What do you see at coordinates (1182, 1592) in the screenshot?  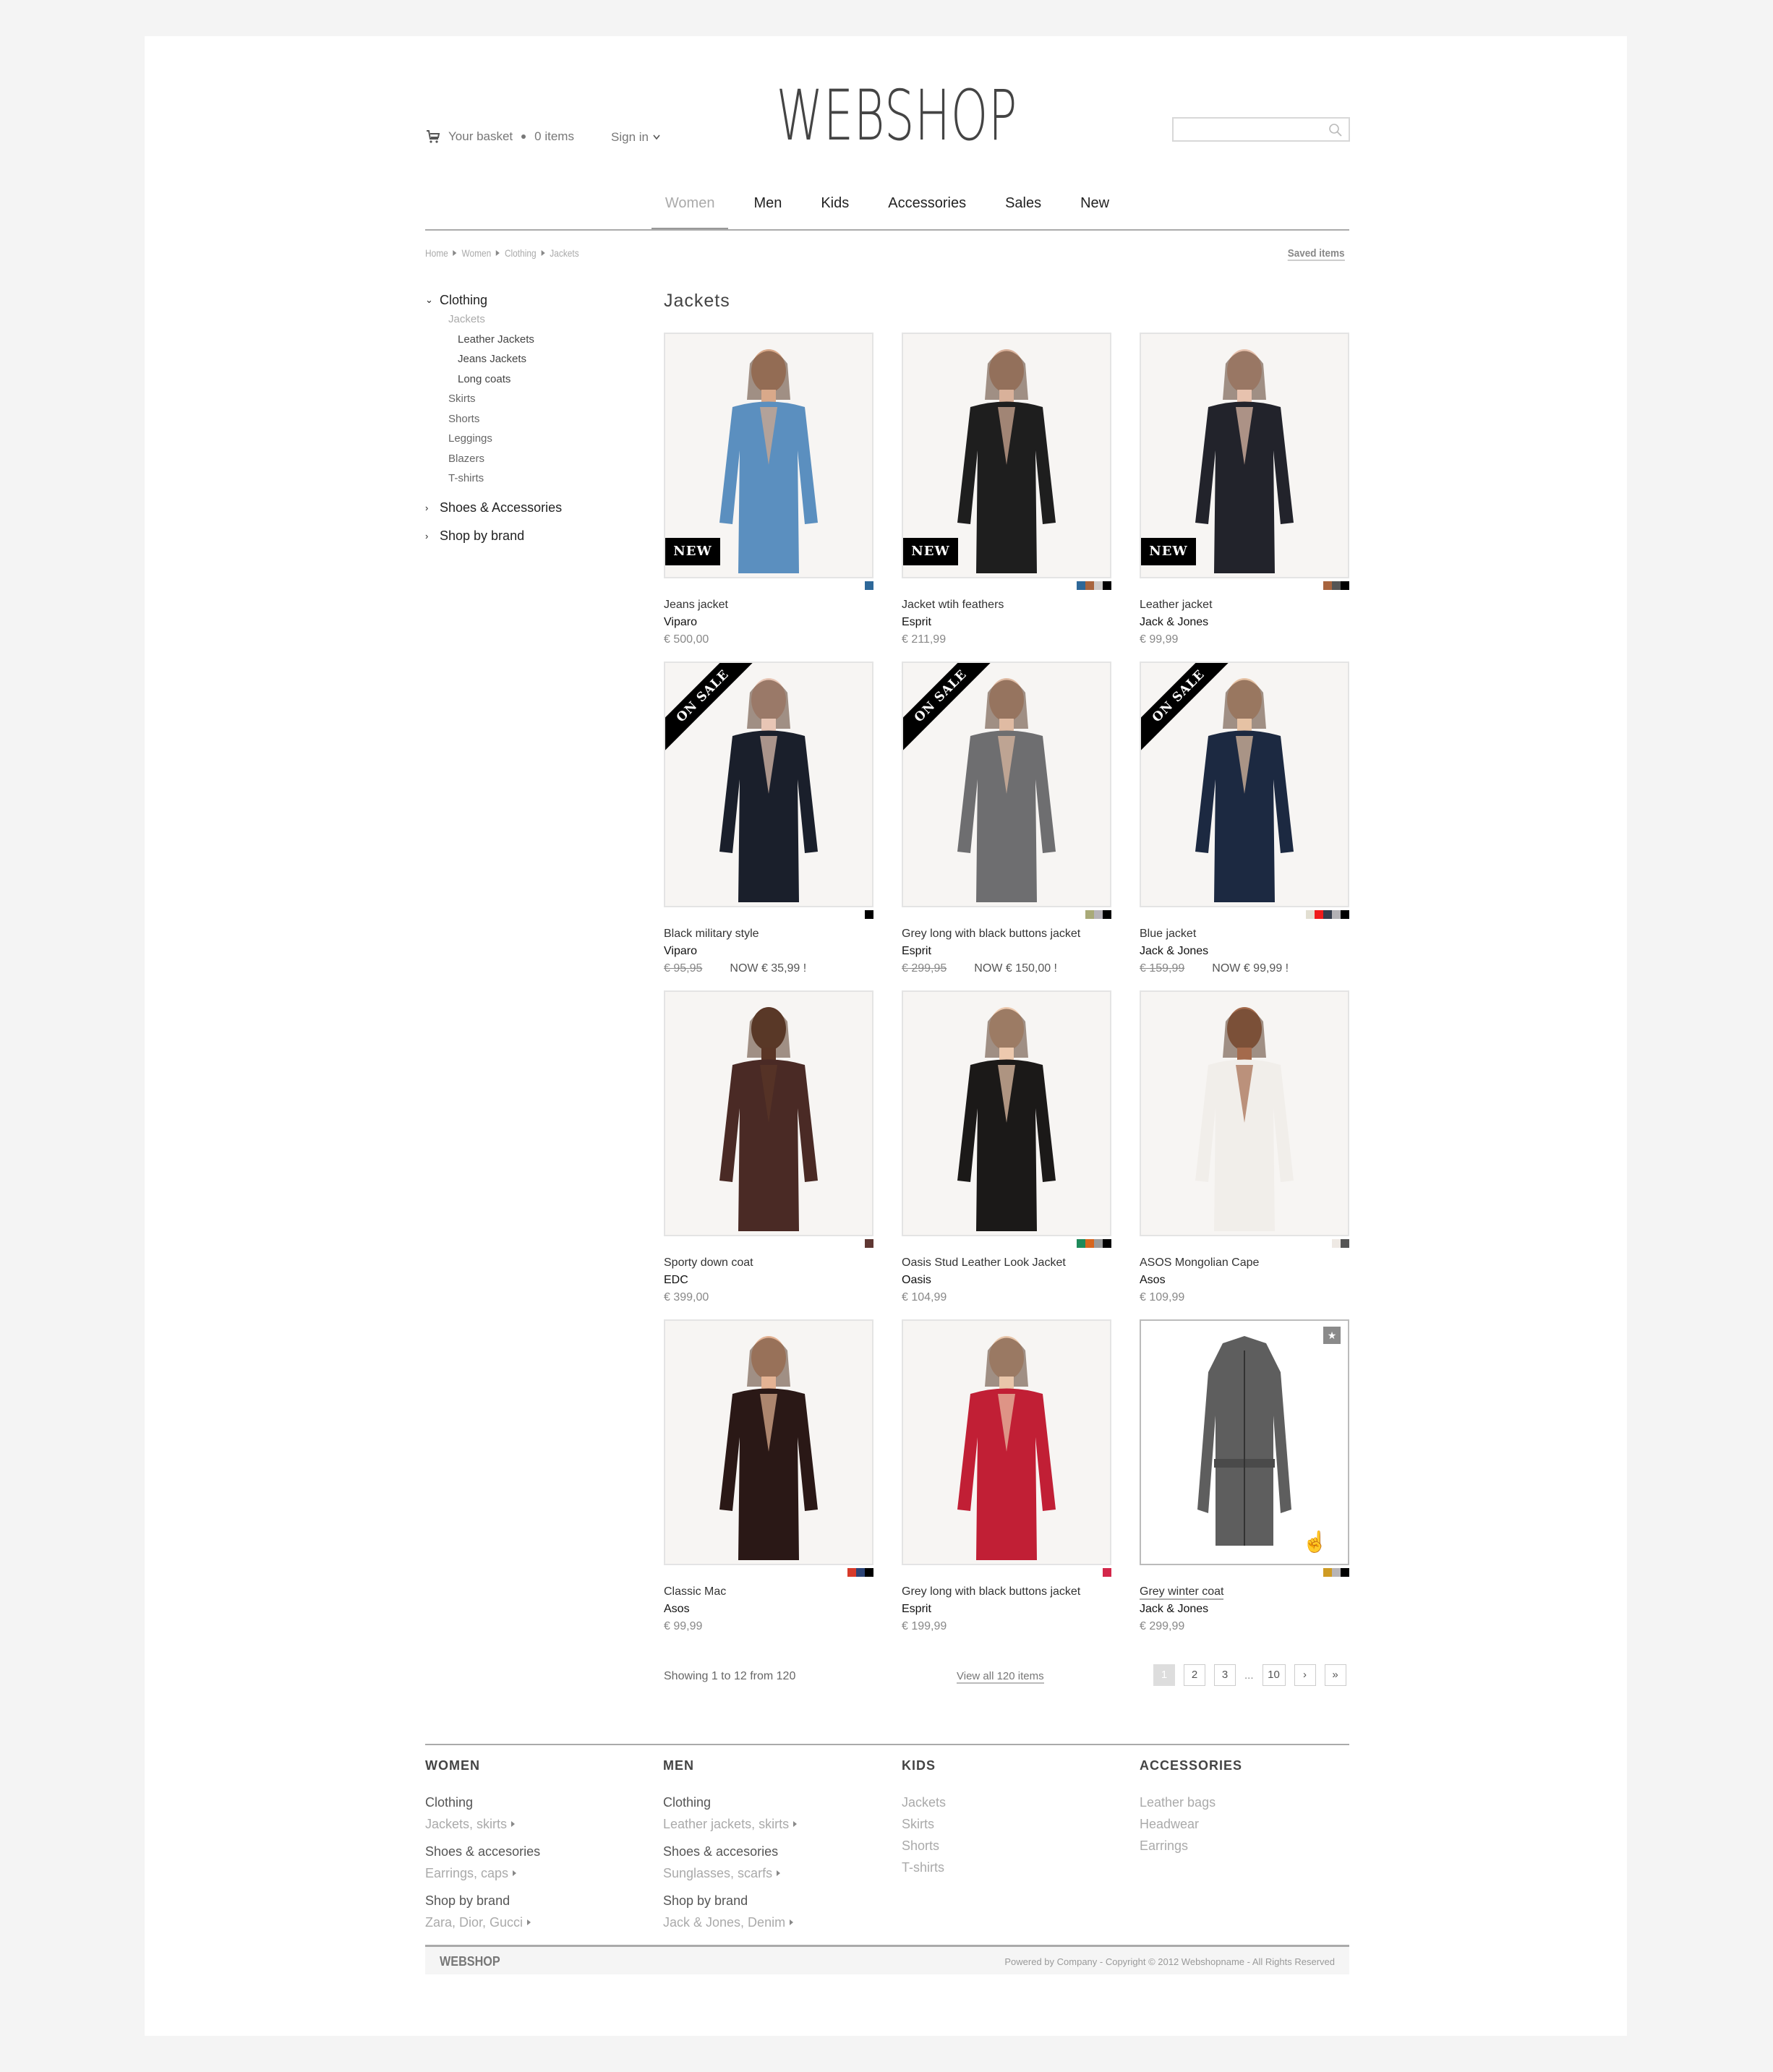 I see `product-name: Grey winter coat` at bounding box center [1182, 1592].